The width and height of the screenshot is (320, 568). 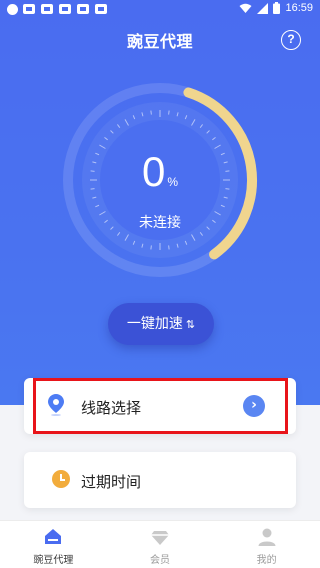 I want to click on gauge-readout: 0% 未连接, so click(x=160, y=191).